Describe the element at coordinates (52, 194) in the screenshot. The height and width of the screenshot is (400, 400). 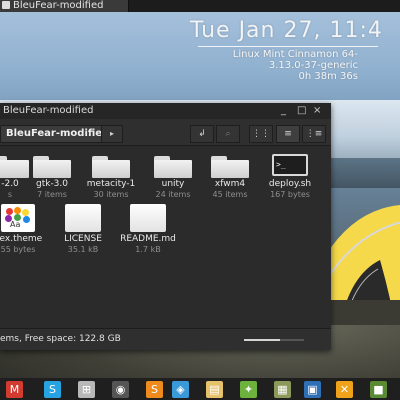
I see `file-meta: 7 items` at that location.